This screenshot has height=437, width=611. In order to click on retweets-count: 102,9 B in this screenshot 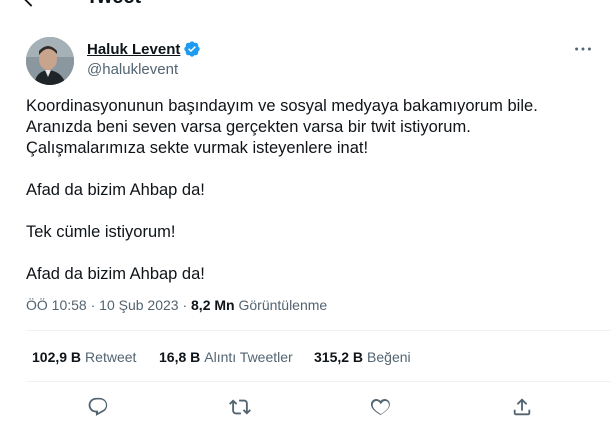, I will do `click(57, 357)`.